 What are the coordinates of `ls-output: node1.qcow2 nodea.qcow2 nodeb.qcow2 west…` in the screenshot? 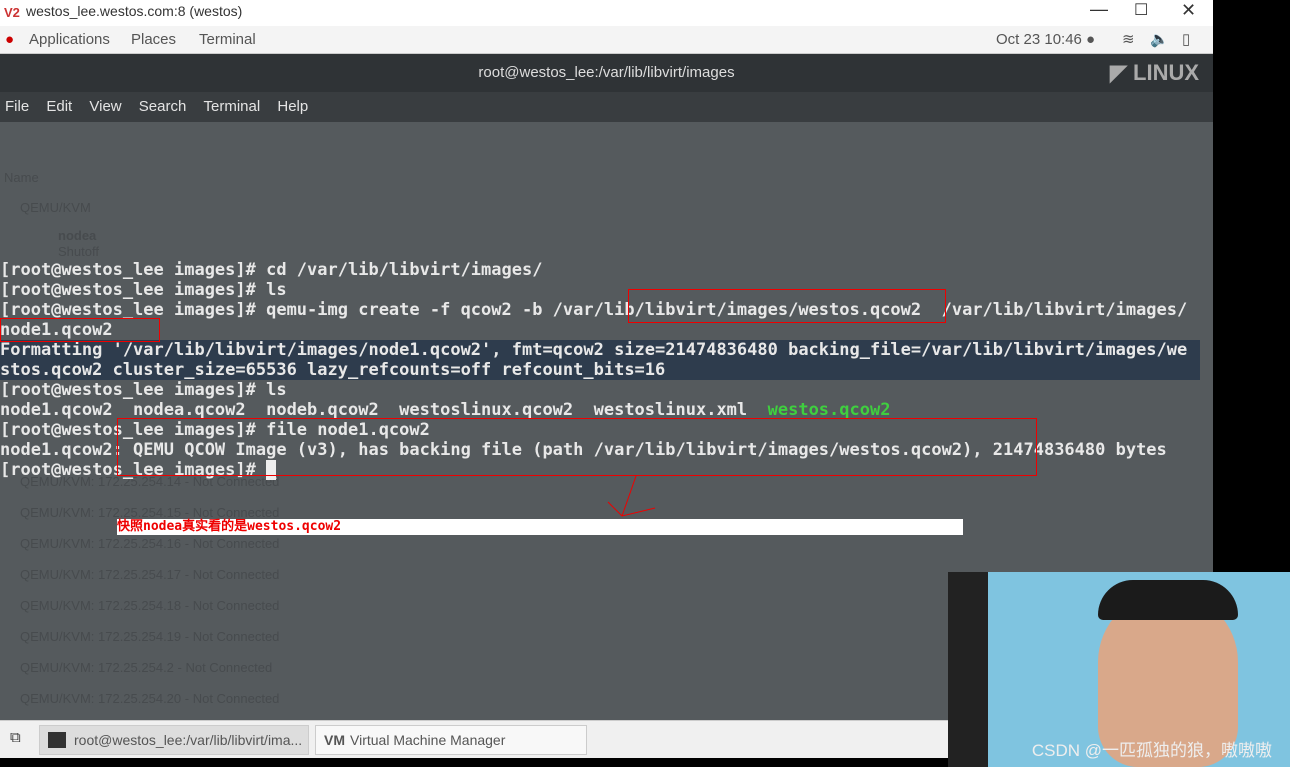 It's located at (384, 410).